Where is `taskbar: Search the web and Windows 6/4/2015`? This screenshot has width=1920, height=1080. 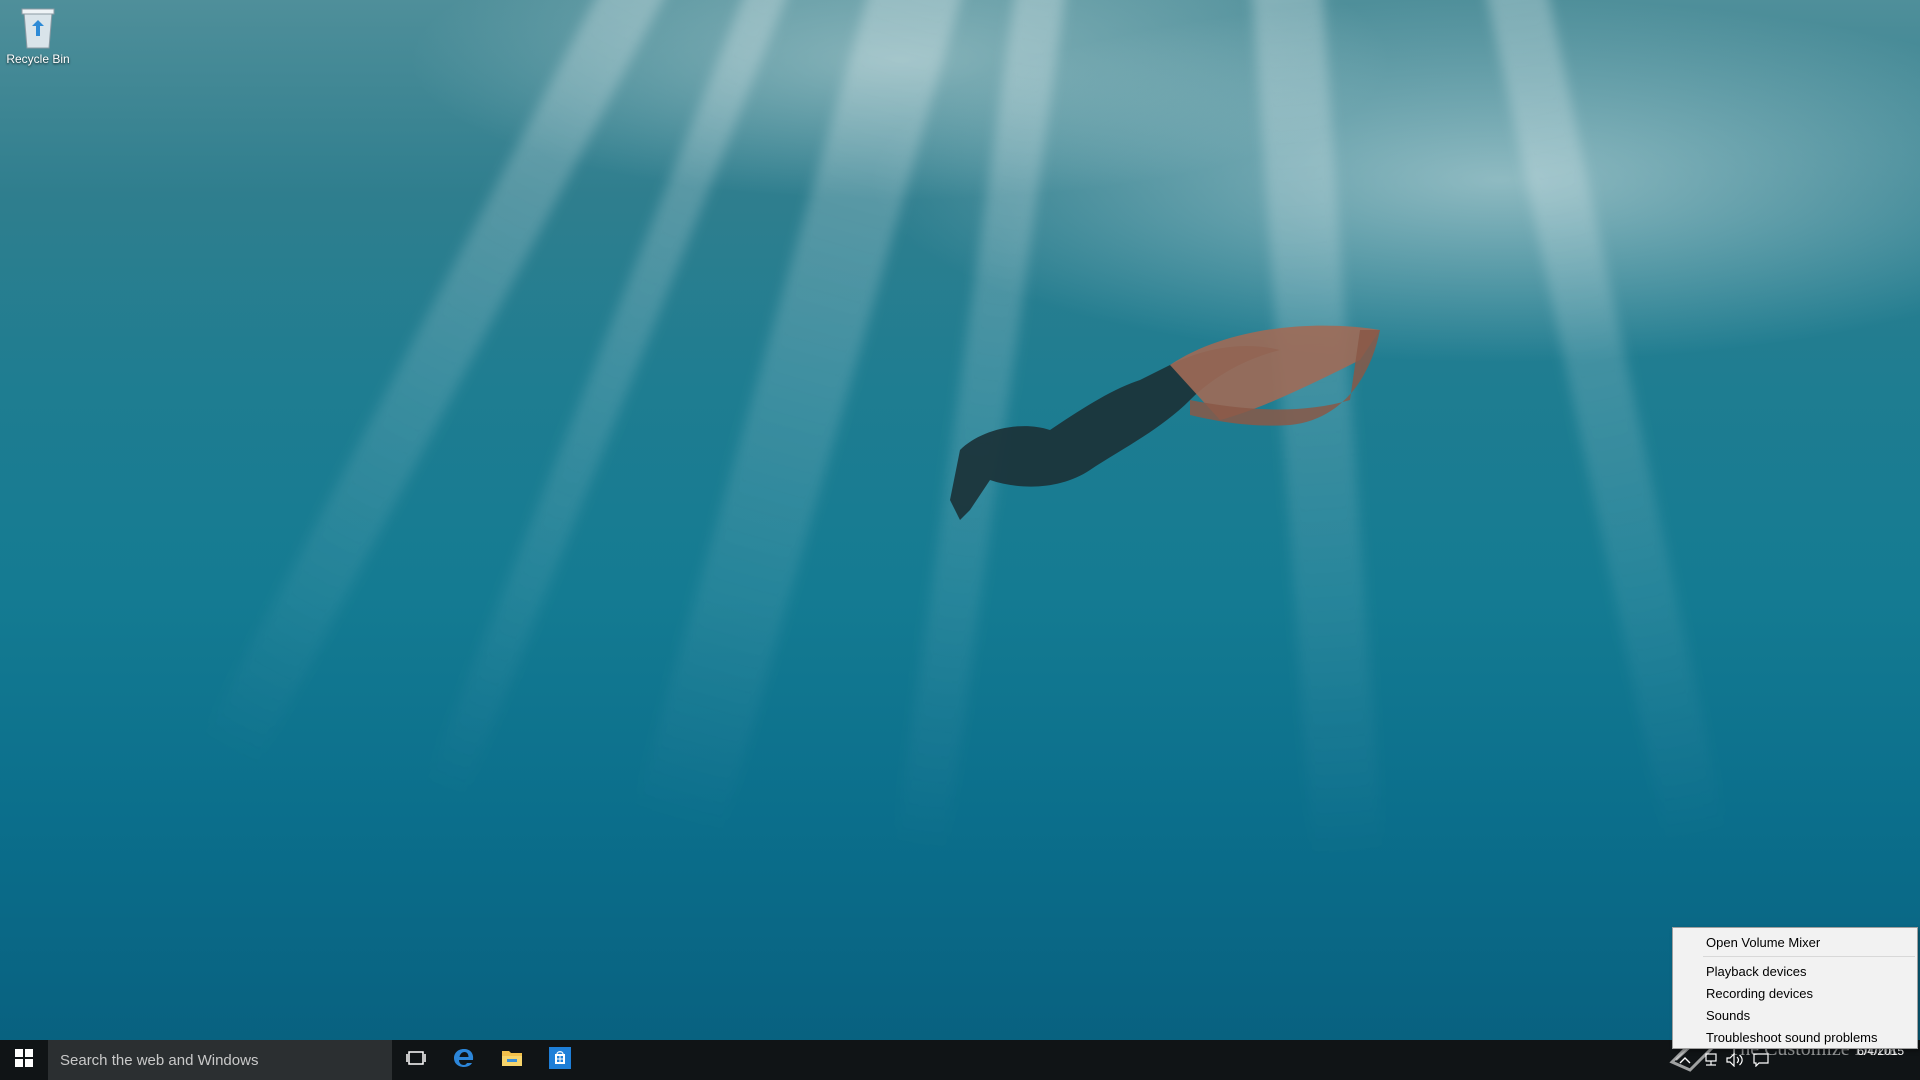 taskbar: Search the web and Windows 6/4/2015 is located at coordinates (960, 1060).